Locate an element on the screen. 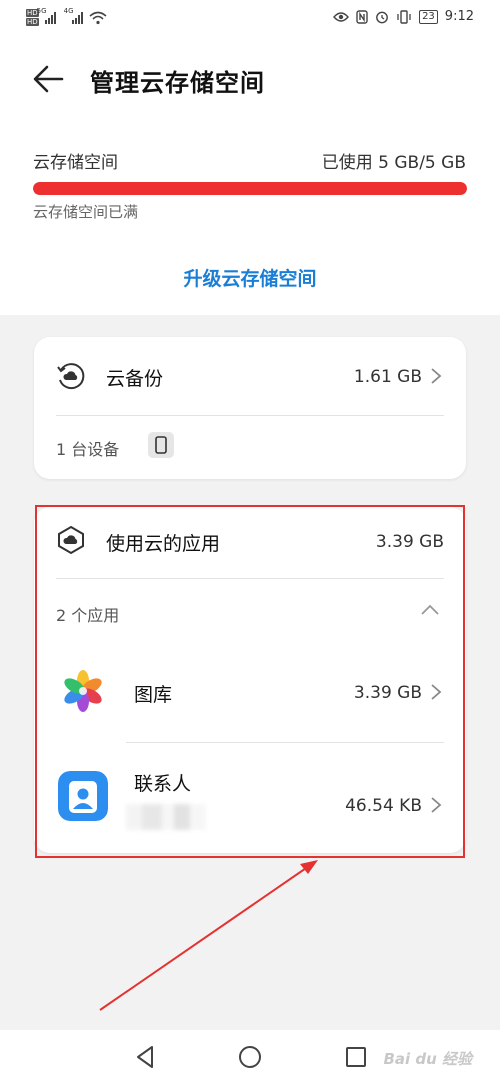  divider is located at coordinates (250, 415).